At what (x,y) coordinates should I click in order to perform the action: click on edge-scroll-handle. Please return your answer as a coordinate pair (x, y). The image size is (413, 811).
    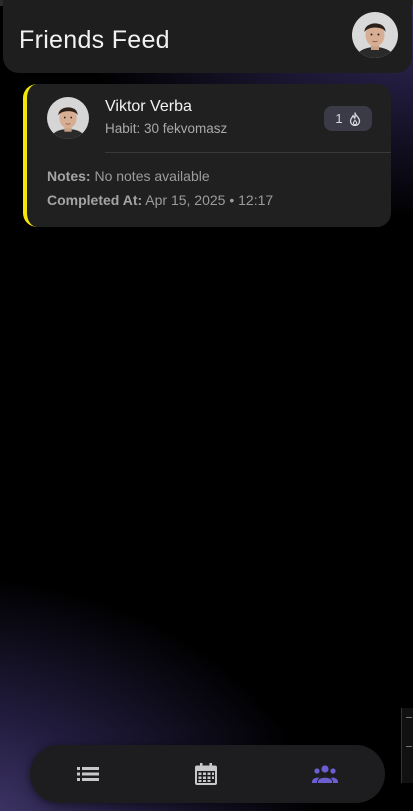
    Looking at the image, I should click on (407, 745).